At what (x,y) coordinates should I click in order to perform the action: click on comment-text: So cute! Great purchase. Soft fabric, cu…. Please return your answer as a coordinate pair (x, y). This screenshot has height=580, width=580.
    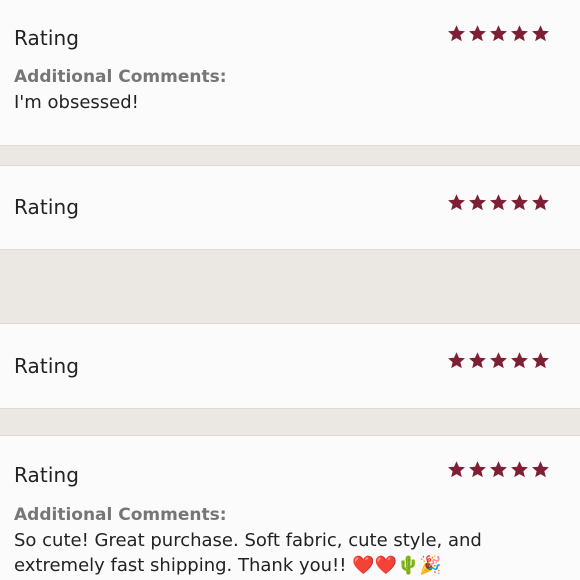
    Looking at the image, I should click on (248, 553).